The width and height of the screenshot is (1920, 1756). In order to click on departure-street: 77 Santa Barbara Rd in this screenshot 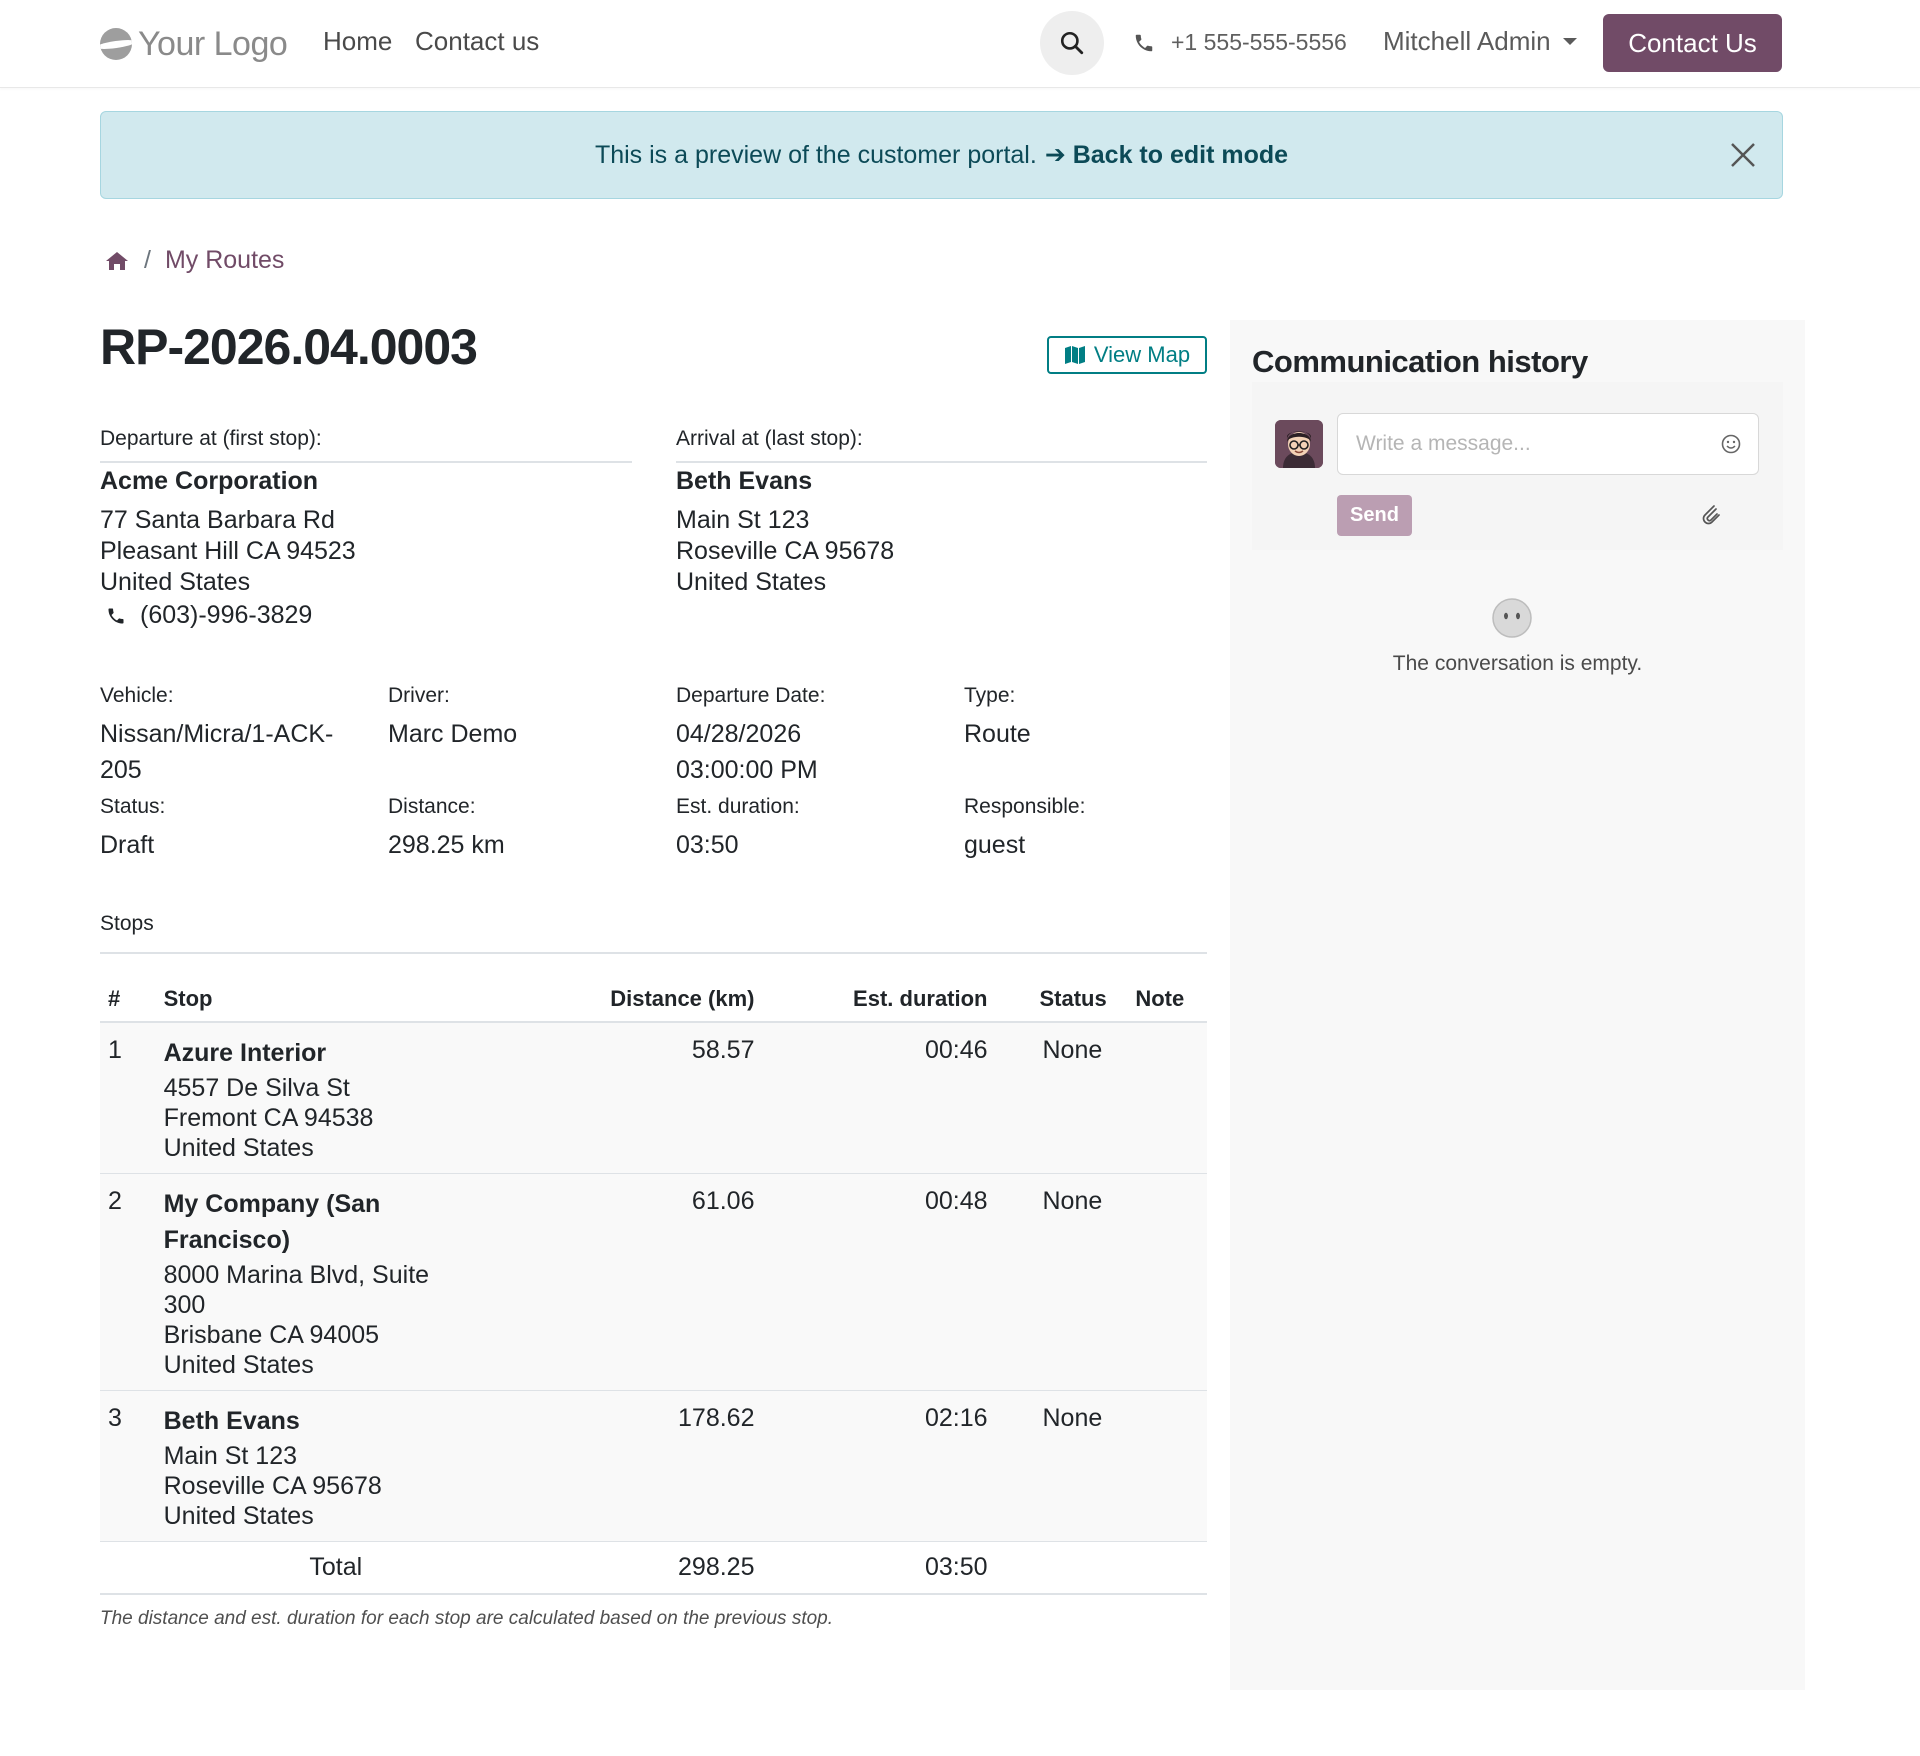, I will do `click(217, 520)`.